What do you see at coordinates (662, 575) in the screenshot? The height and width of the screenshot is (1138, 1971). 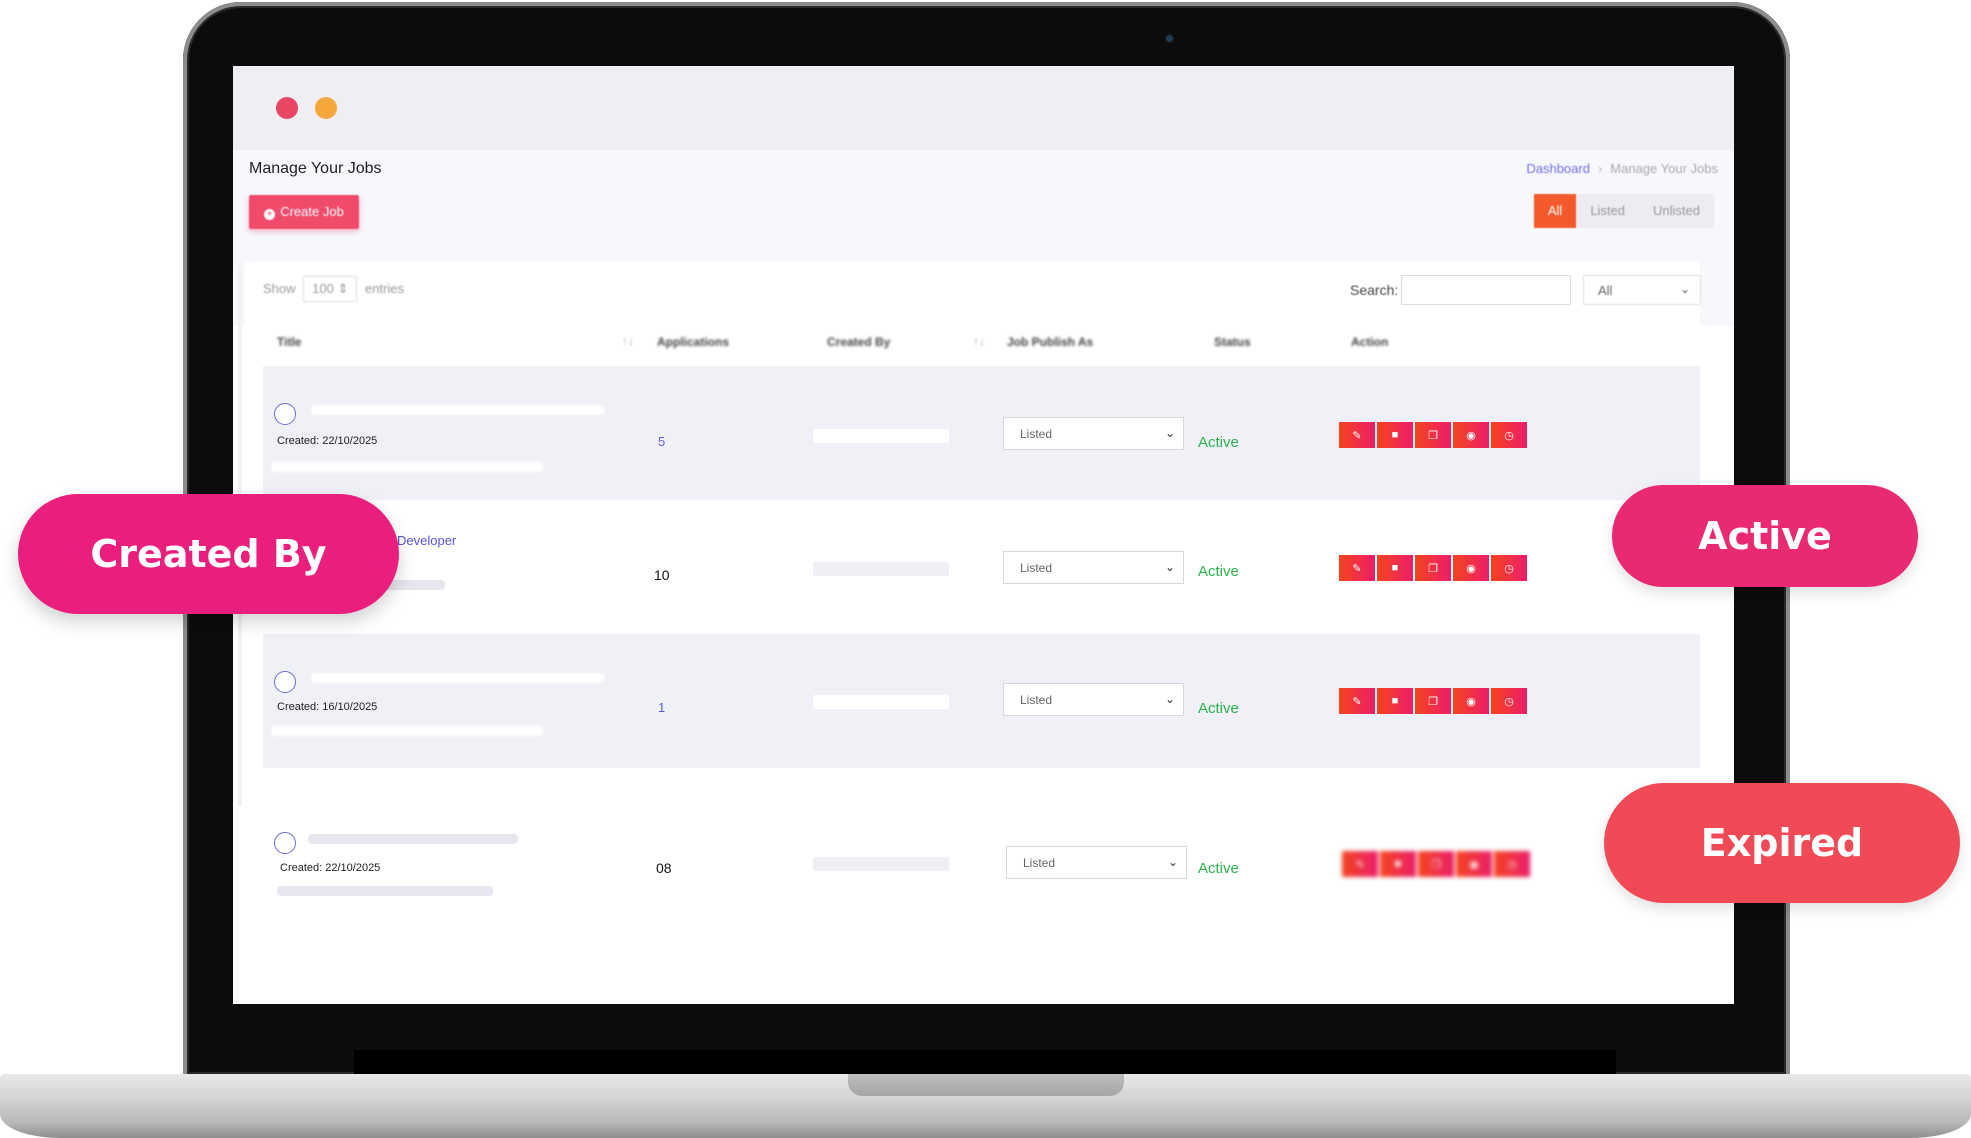 I see `applications-count: 10` at bounding box center [662, 575].